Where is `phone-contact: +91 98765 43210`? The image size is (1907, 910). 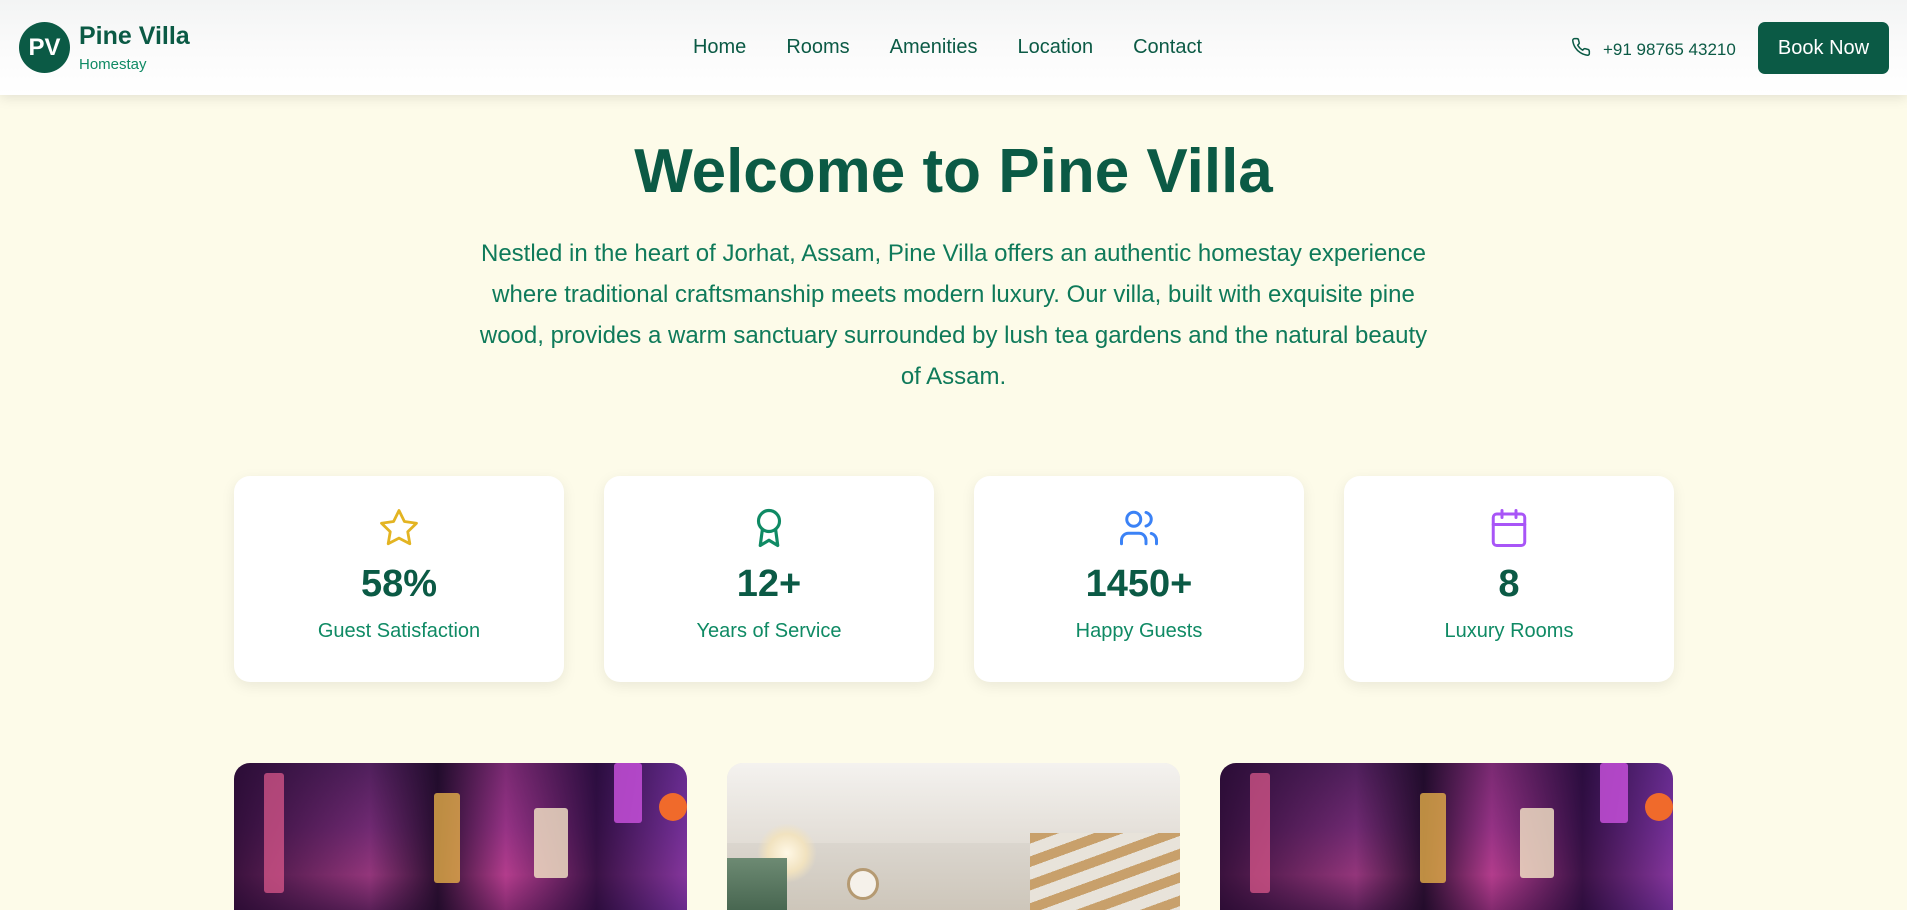
phone-contact: +91 98765 43210 is located at coordinates (1653, 49).